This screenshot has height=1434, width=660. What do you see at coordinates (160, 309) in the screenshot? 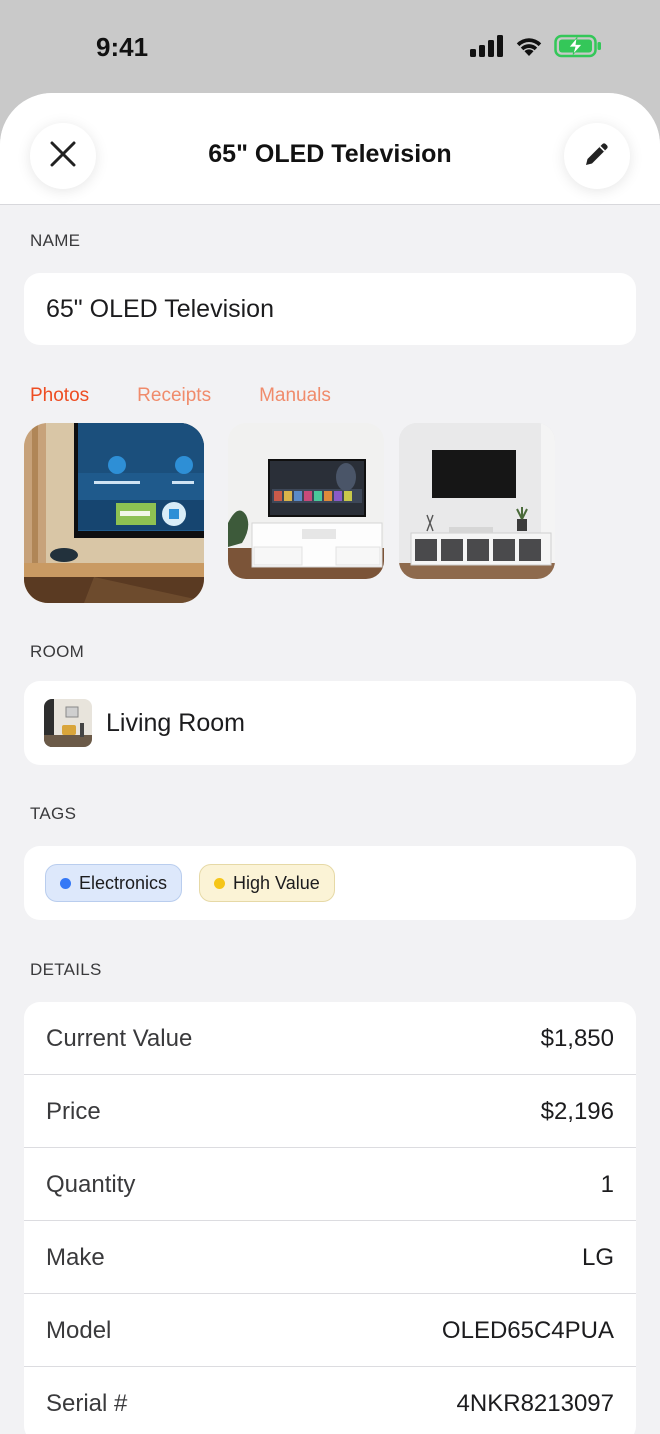
I see `name-field-value: 65" OLED Television` at bounding box center [160, 309].